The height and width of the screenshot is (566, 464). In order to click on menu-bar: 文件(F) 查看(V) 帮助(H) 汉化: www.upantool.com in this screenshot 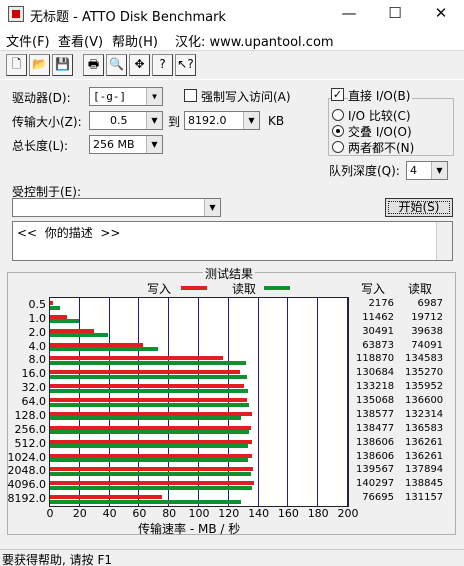, I will do `click(232, 39)`.